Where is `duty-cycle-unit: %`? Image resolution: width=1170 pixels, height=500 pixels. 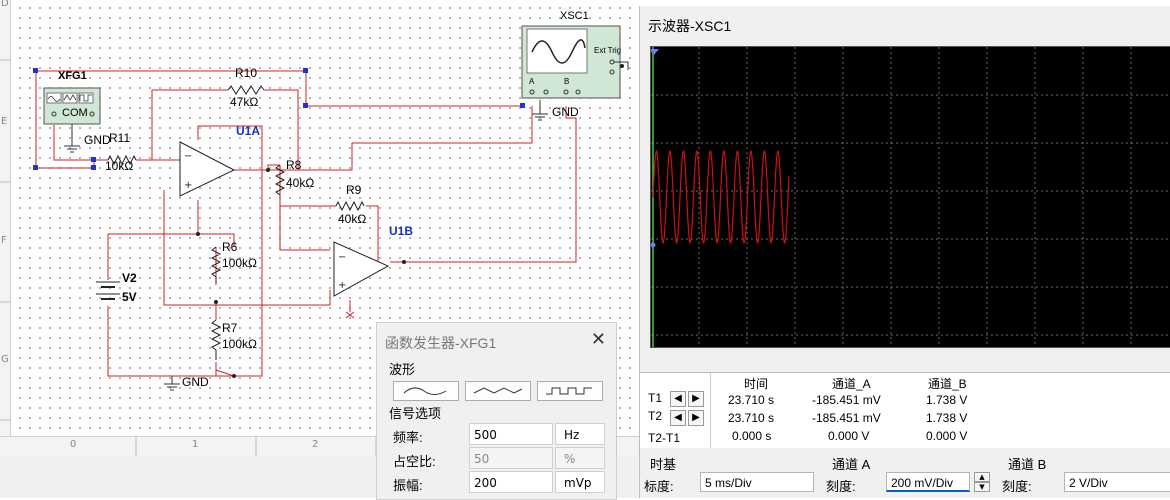
duty-cycle-unit: % is located at coordinates (580, 458).